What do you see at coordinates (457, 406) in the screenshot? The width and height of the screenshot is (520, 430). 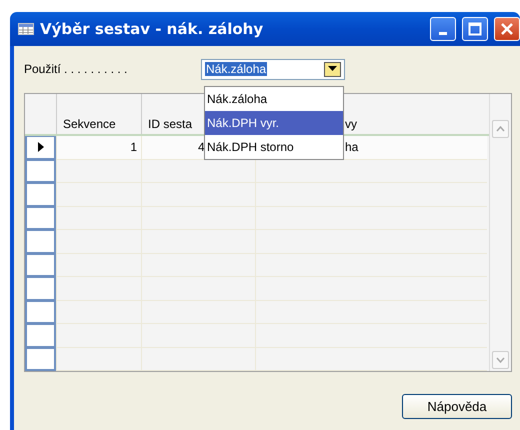 I see `help-button: Nápověda` at bounding box center [457, 406].